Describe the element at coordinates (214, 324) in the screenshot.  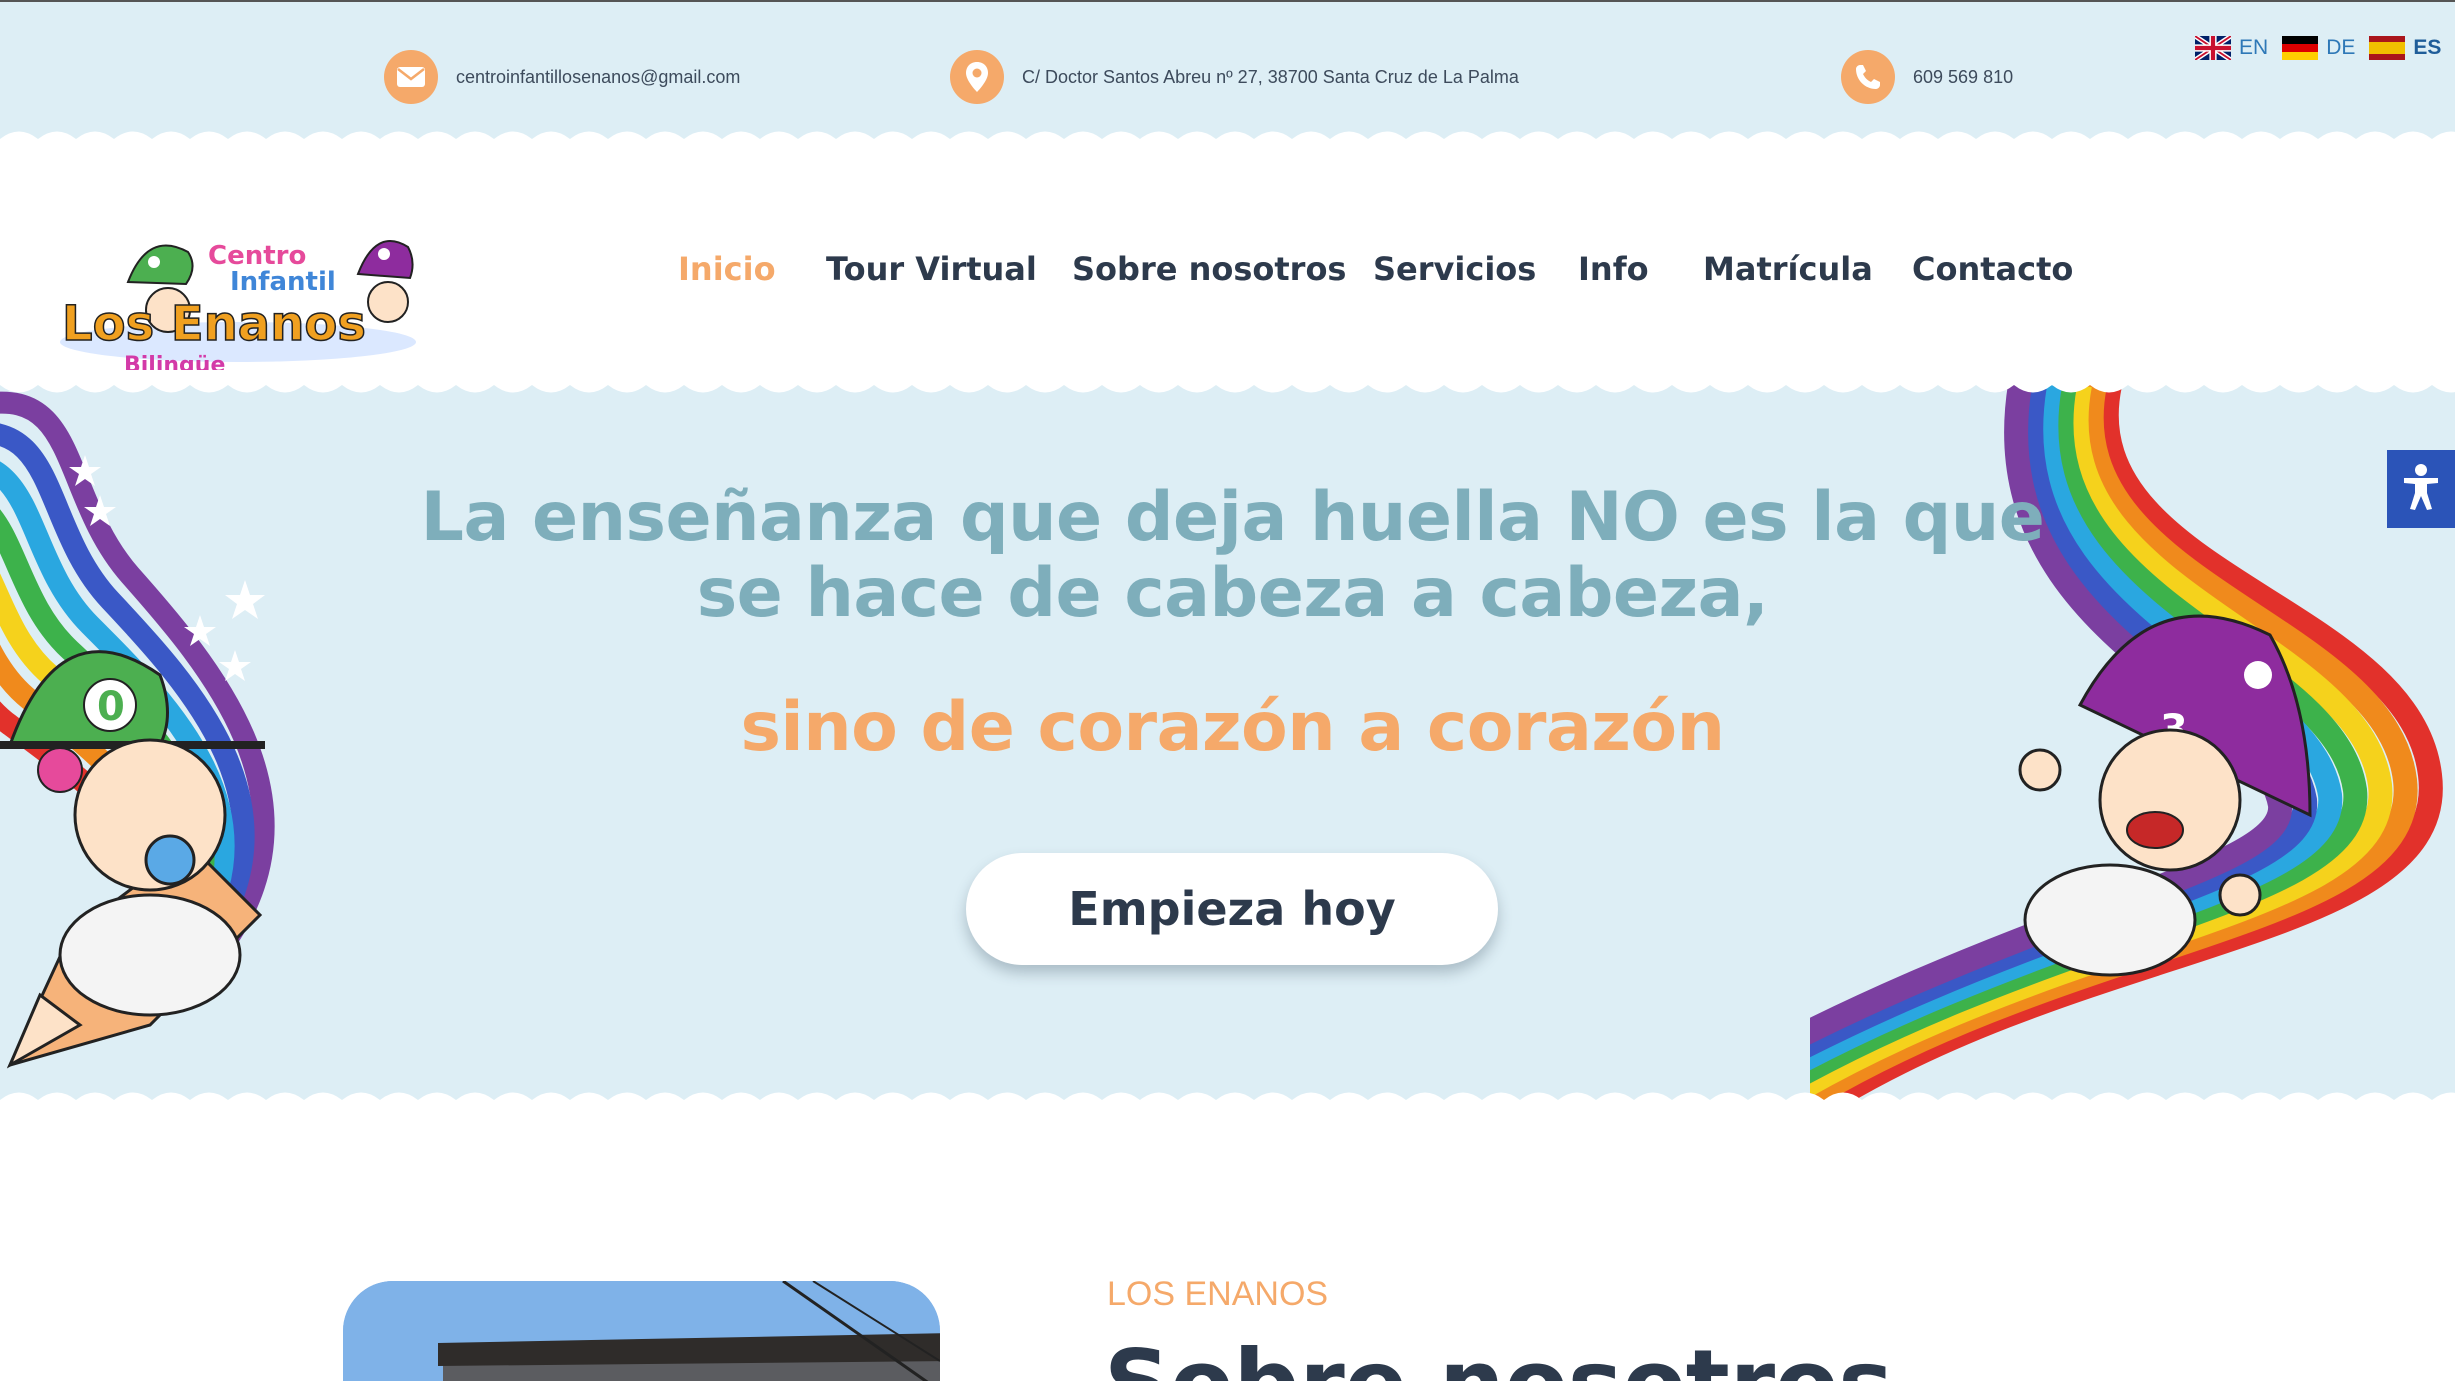
I see `logo-text-los-enanos: Los Enanos` at that location.